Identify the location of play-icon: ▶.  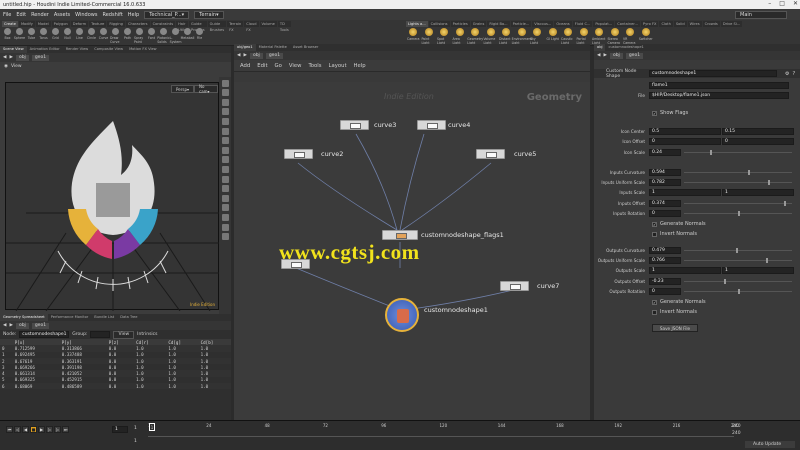
(41, 429).